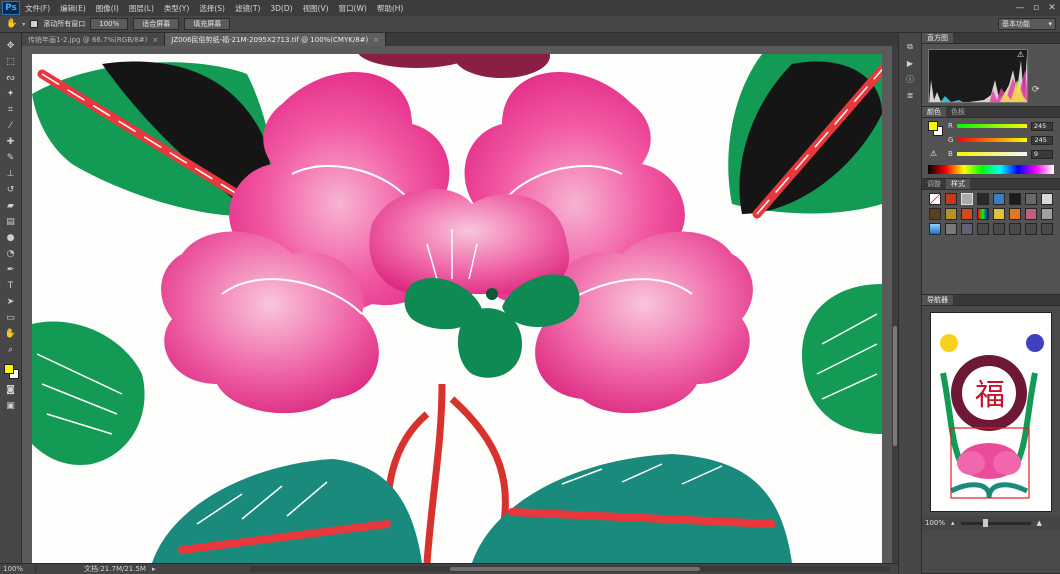 Image resolution: width=1060 pixels, height=574 pixels. What do you see at coordinates (991, 412) in the screenshot?
I see `navigator-thumbnail: 福` at bounding box center [991, 412].